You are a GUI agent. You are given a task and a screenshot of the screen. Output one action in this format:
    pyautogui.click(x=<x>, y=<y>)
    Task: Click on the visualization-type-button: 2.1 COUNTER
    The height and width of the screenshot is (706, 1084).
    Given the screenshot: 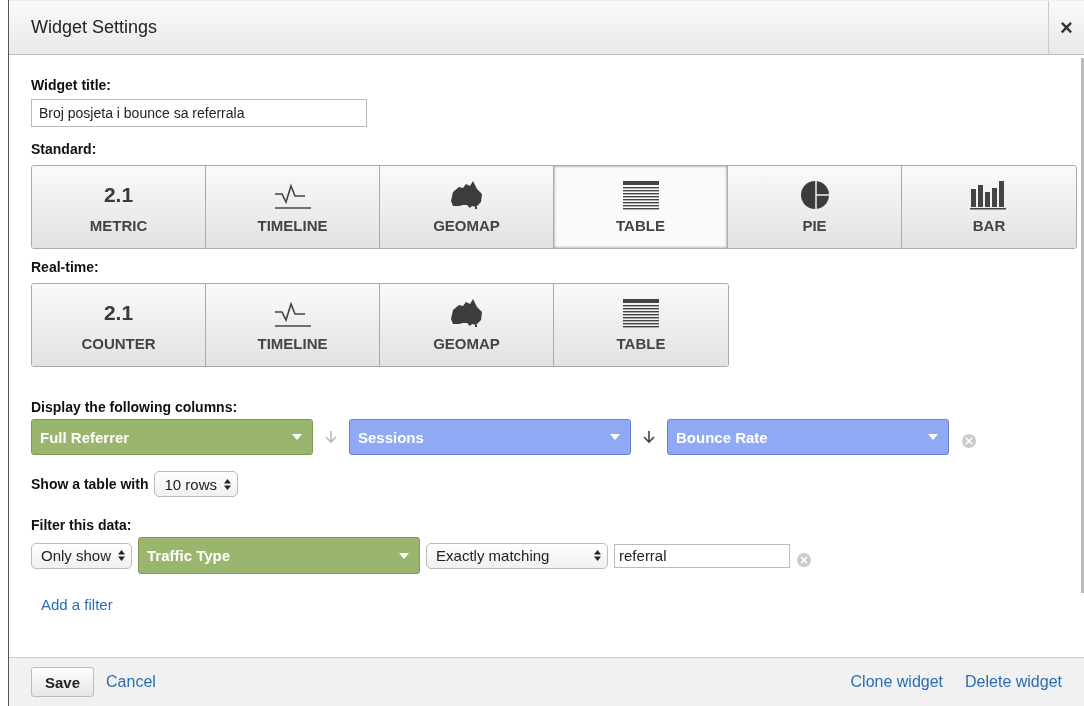 What is the action you would take?
    pyautogui.click(x=119, y=325)
    